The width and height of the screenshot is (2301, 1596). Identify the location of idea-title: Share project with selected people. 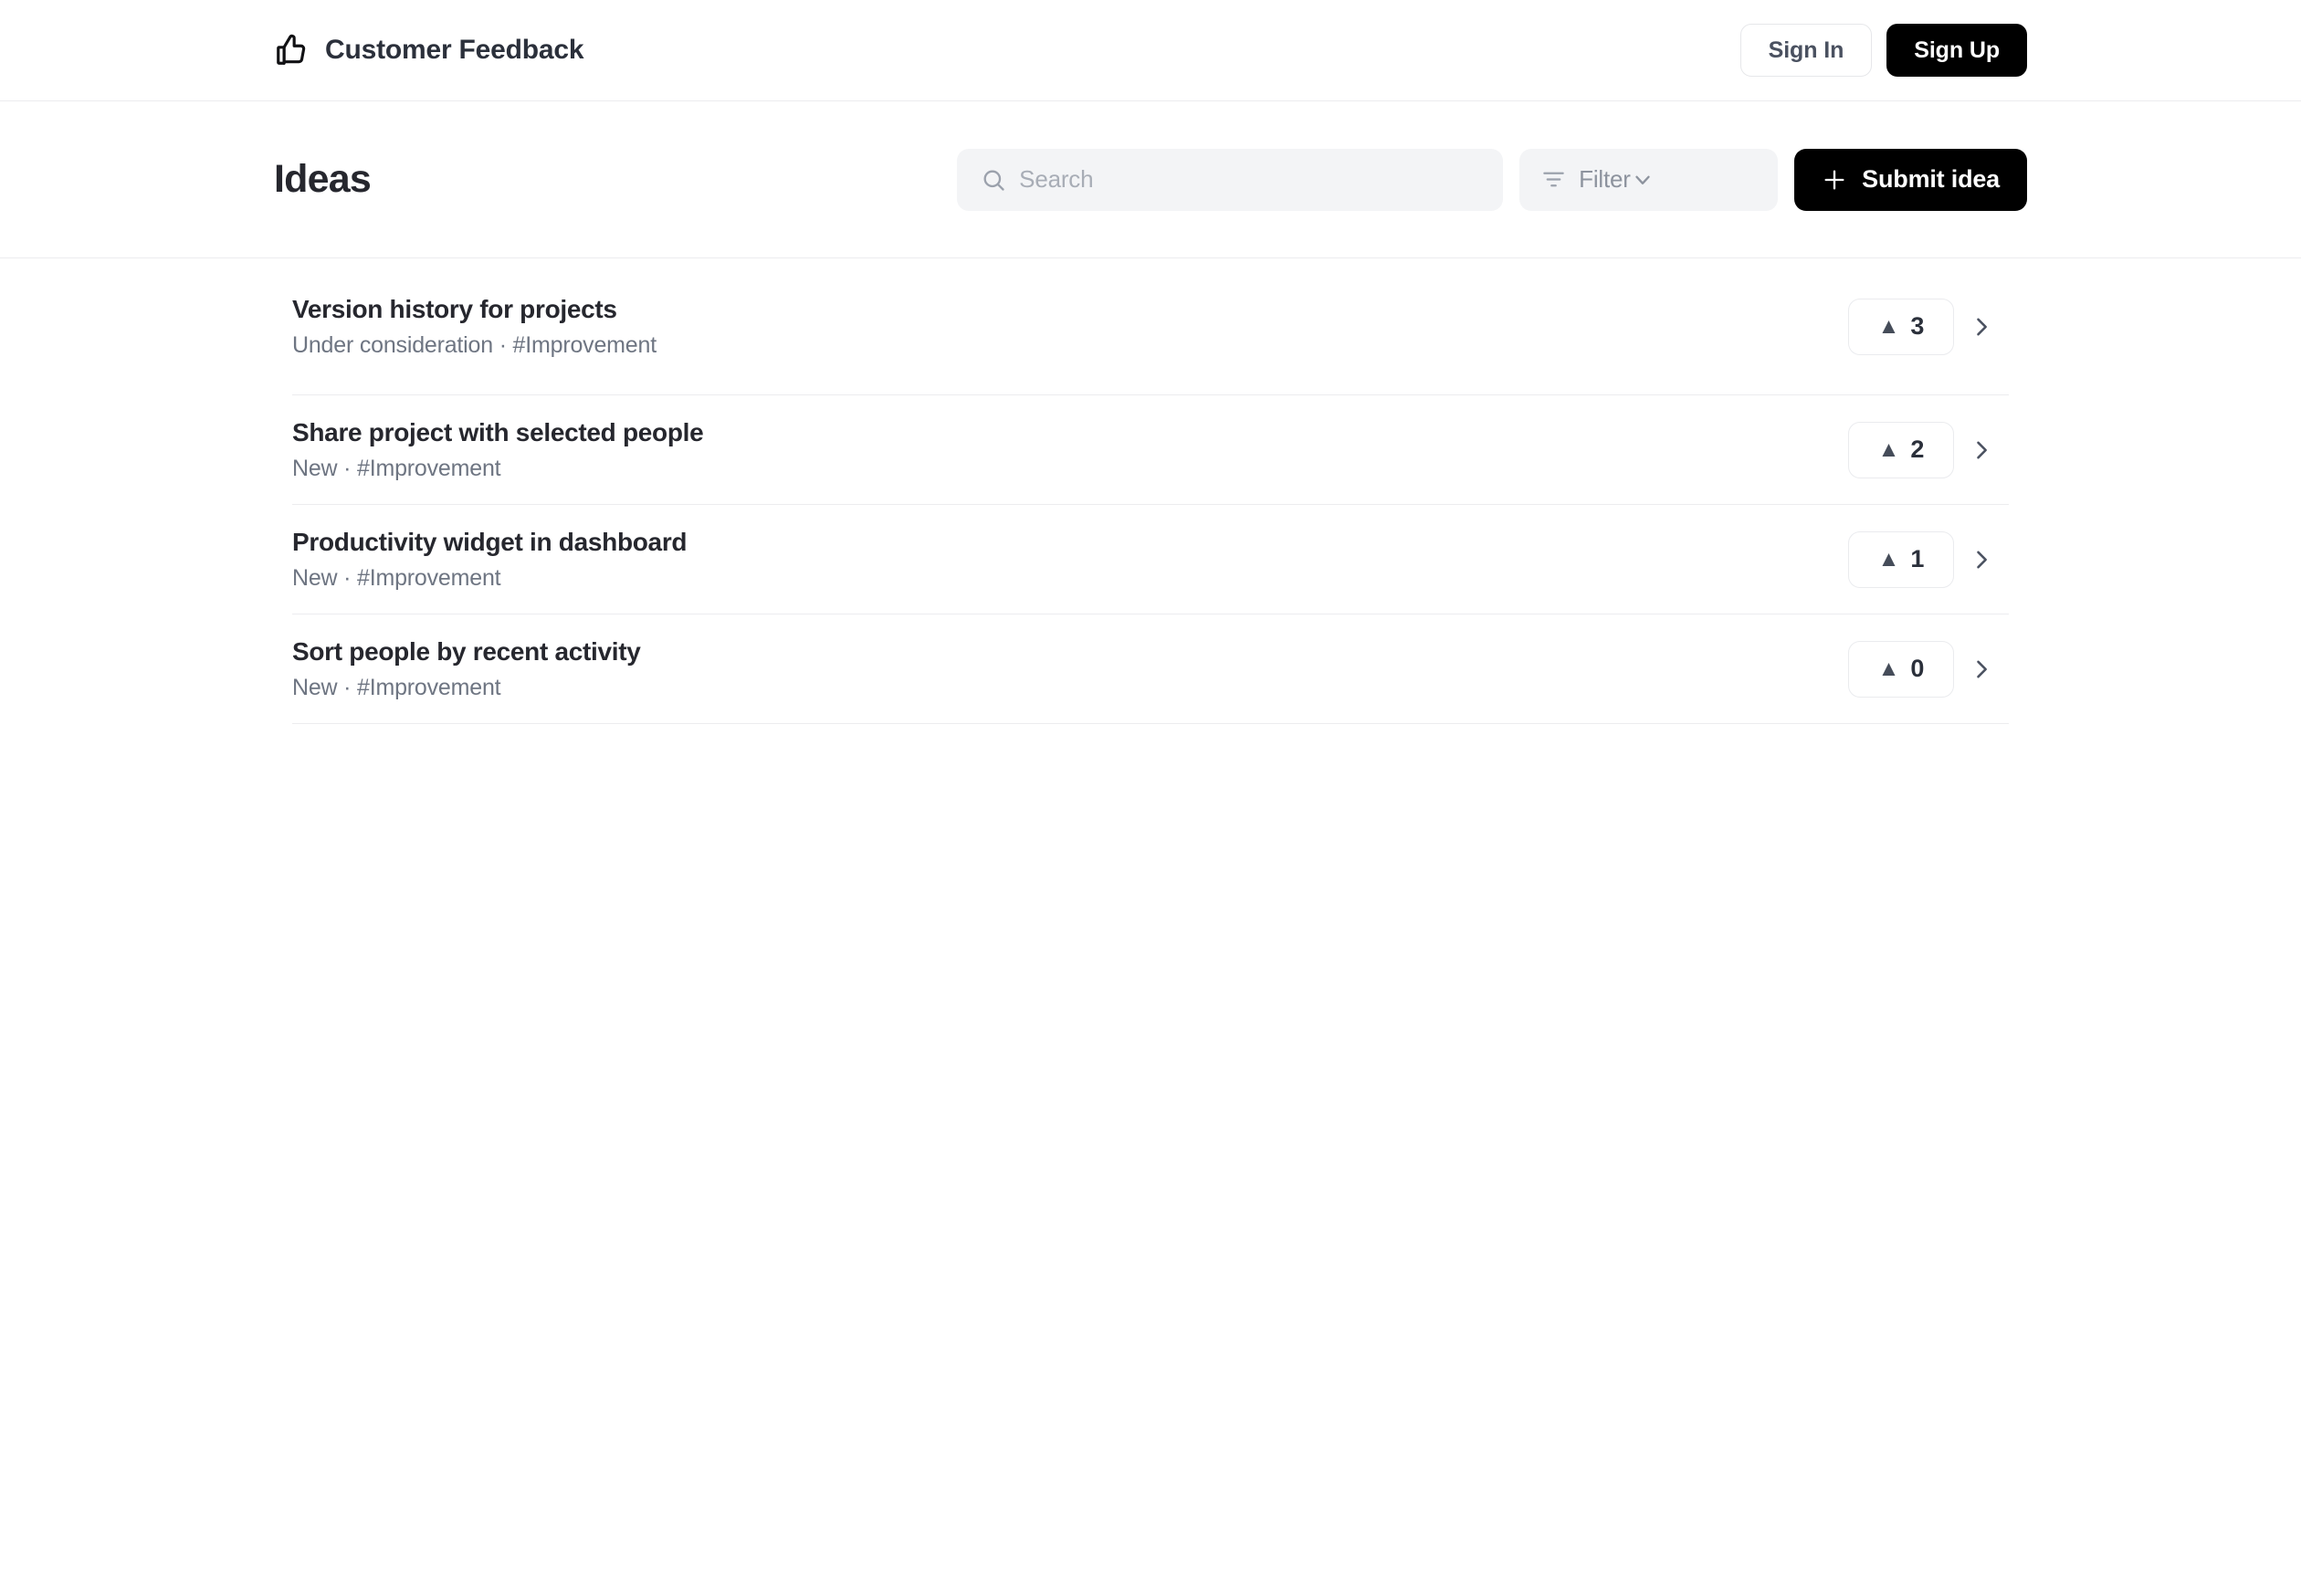
(498, 431).